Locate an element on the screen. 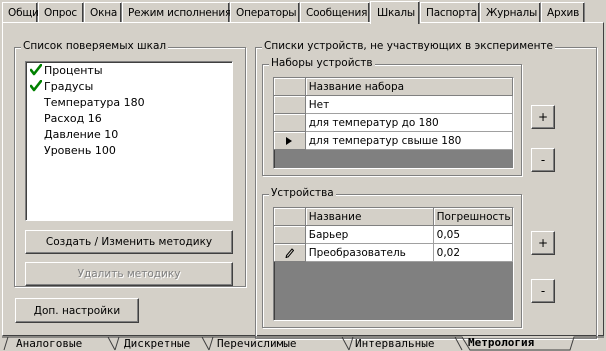 This screenshot has width=606, height=351. tab-scales: Шкалы is located at coordinates (395, 12).